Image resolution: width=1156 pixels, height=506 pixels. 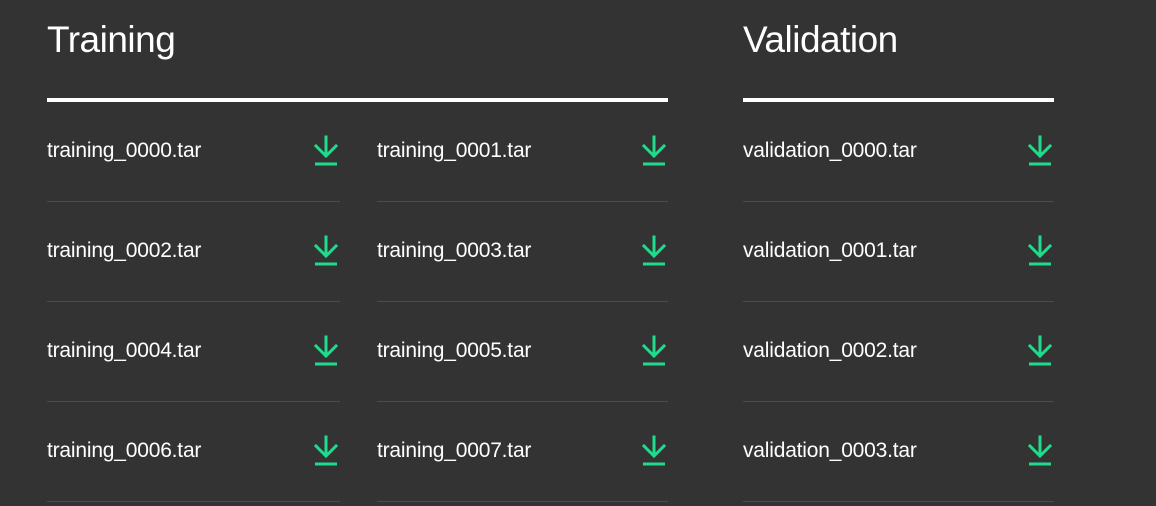 I want to click on file-download-item: training_0005.tar, so click(x=522, y=352).